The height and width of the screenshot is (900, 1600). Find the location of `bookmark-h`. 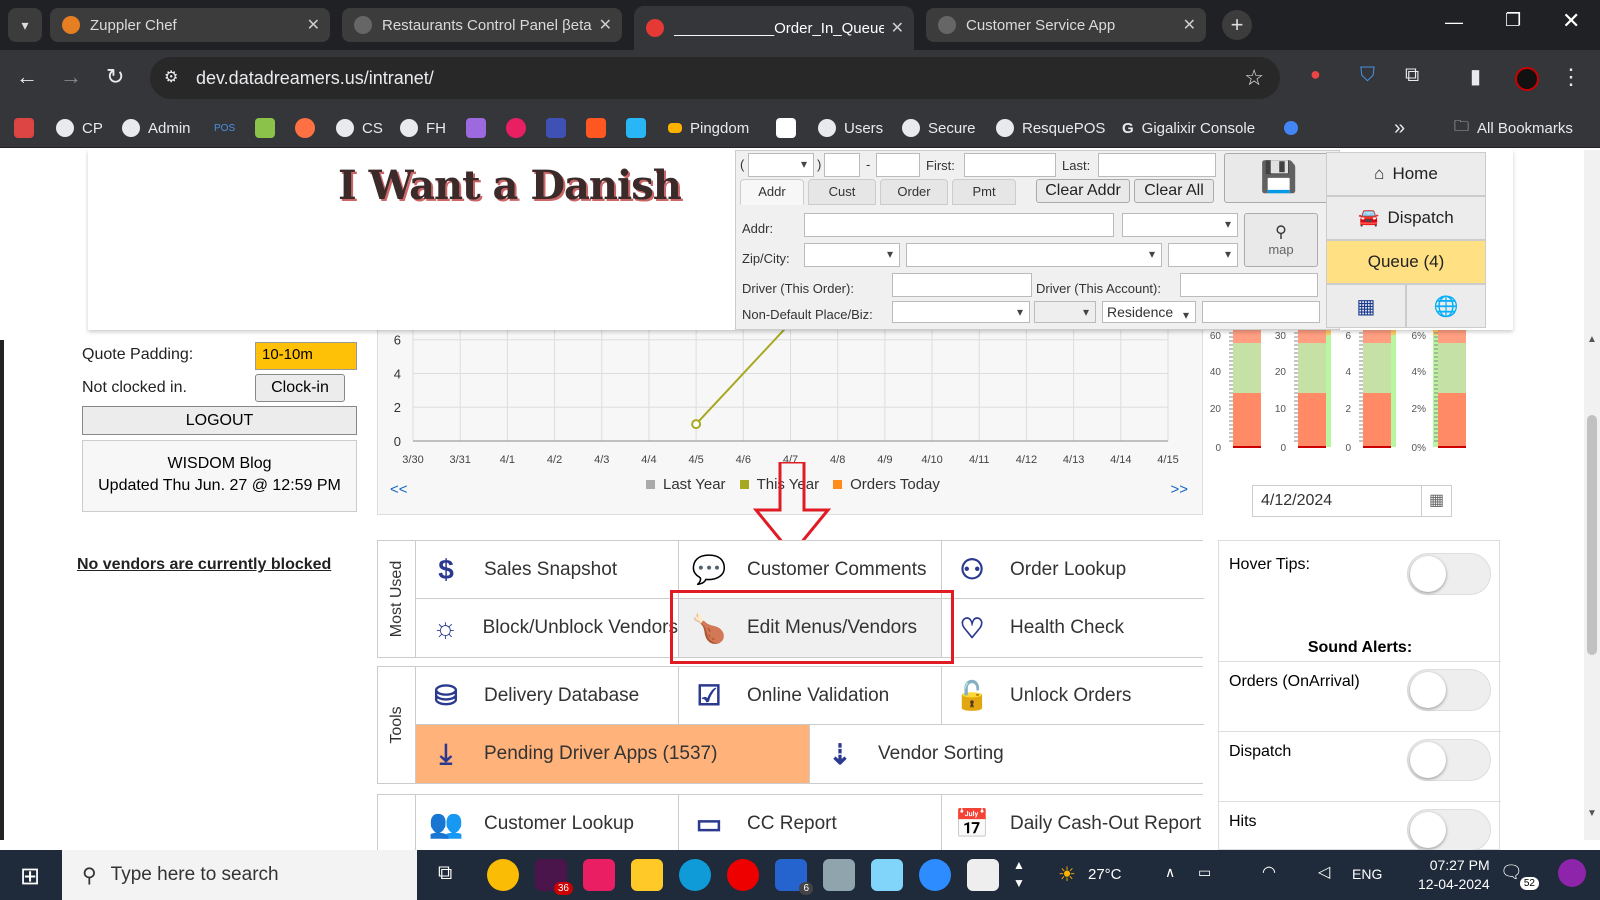

bookmark-h is located at coordinates (480, 128).